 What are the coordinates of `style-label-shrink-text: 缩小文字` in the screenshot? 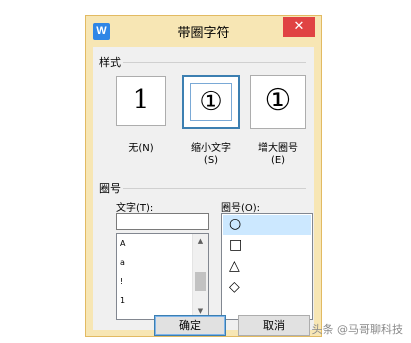 It's located at (211, 148).